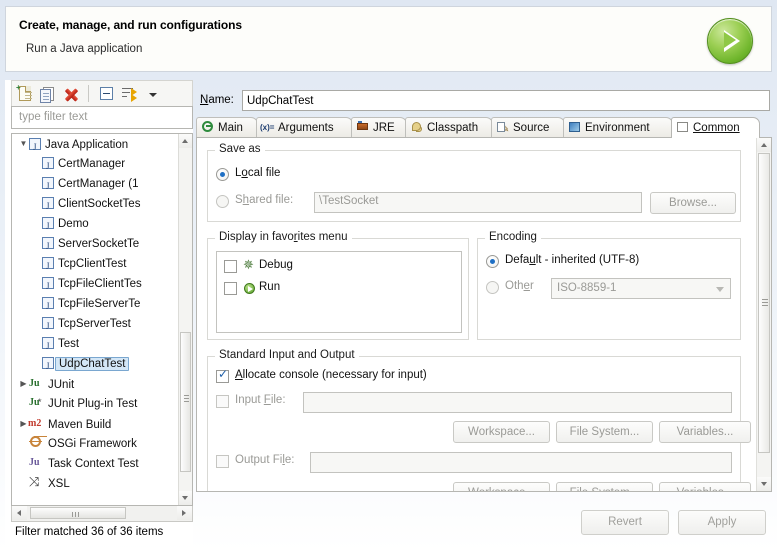 This screenshot has width=777, height=551. Describe the element at coordinates (102, 225) in the screenshot. I see `tree-item-config: Demo` at that location.